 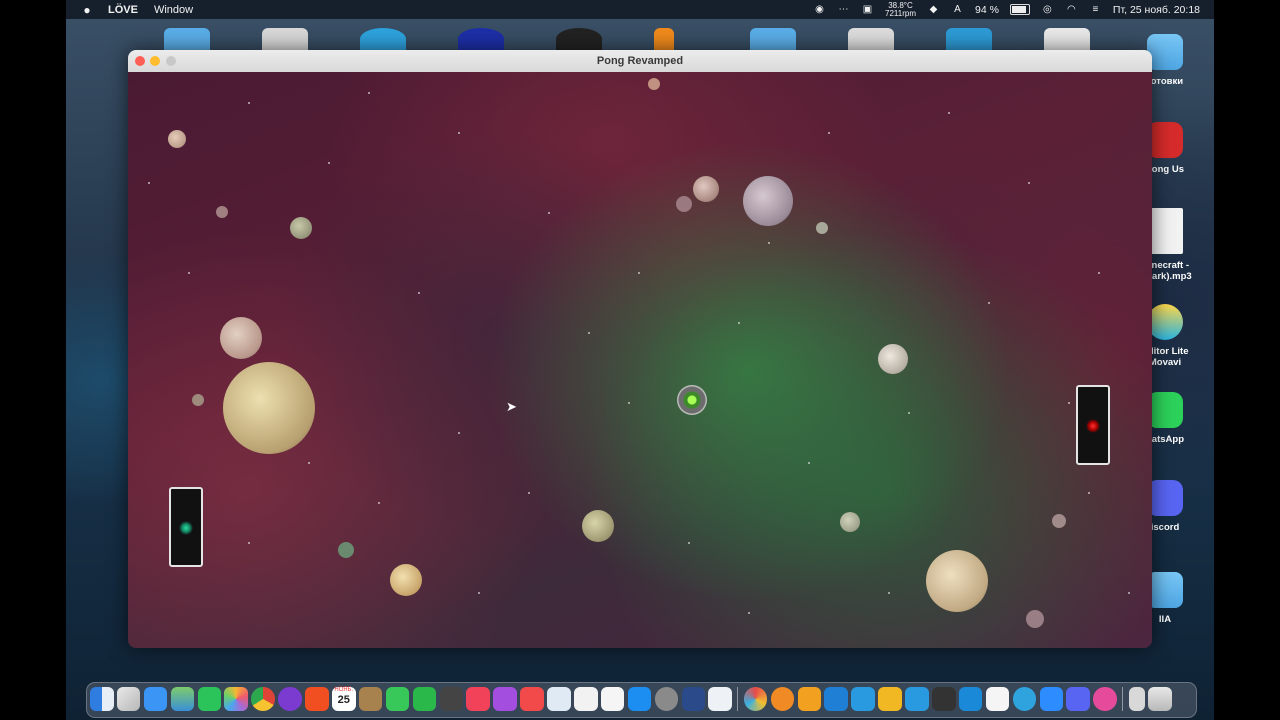 I want to click on dots-app-icon, so click(x=863, y=699).